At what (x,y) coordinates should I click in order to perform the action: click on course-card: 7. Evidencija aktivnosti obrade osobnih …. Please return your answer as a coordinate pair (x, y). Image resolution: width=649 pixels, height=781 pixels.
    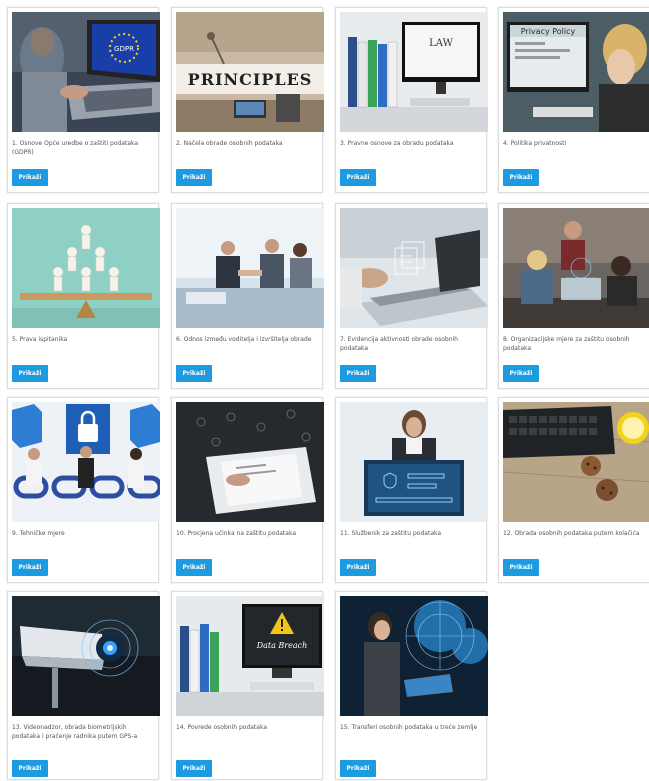
    Looking at the image, I should click on (411, 296).